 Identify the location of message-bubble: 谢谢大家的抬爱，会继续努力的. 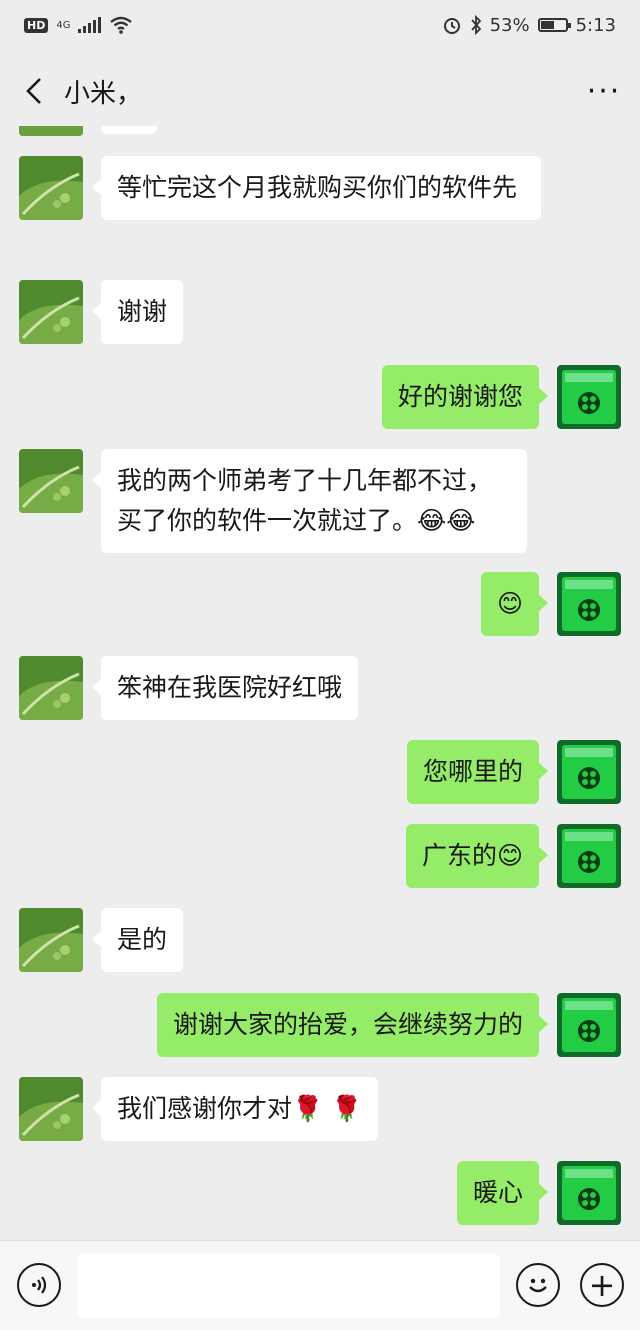
(352, 1025).